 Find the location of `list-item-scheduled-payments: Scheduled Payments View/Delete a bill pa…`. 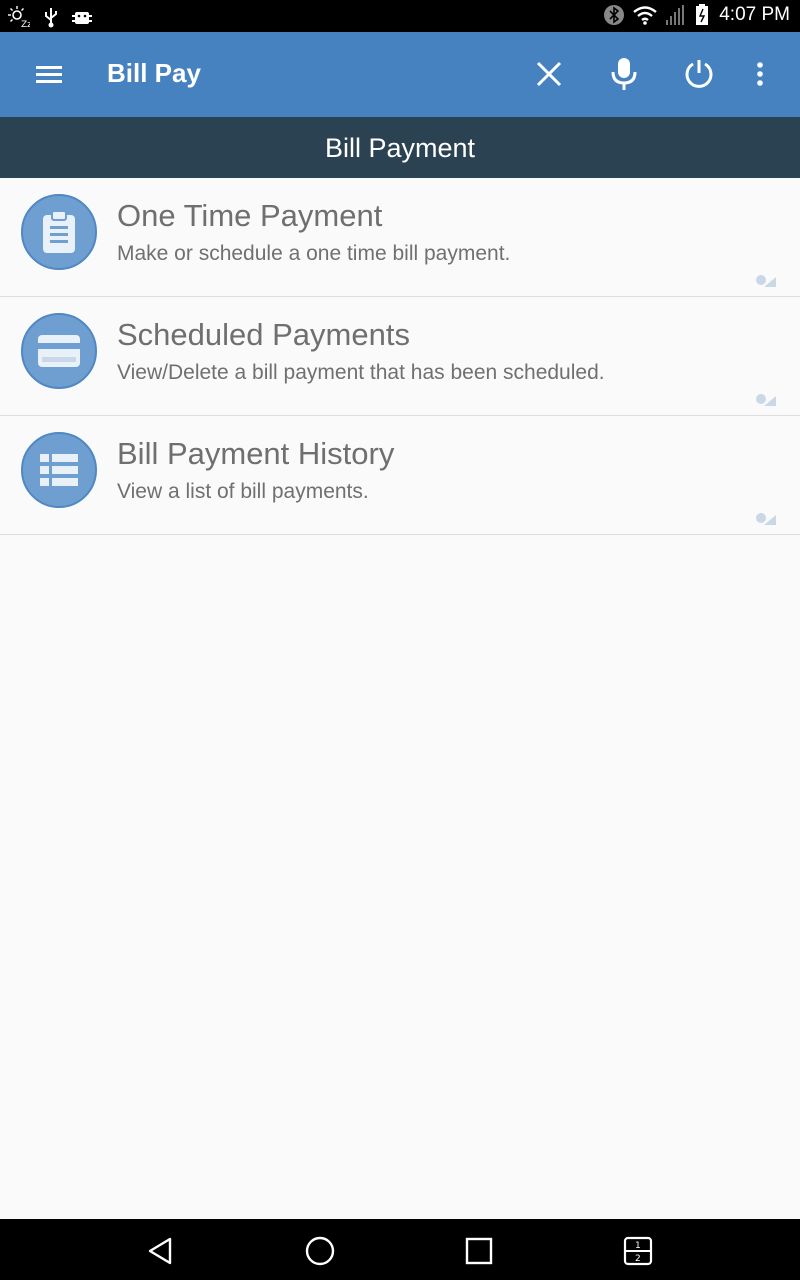

list-item-scheduled-payments: Scheduled Payments View/Delete a bill pa… is located at coordinates (400, 356).